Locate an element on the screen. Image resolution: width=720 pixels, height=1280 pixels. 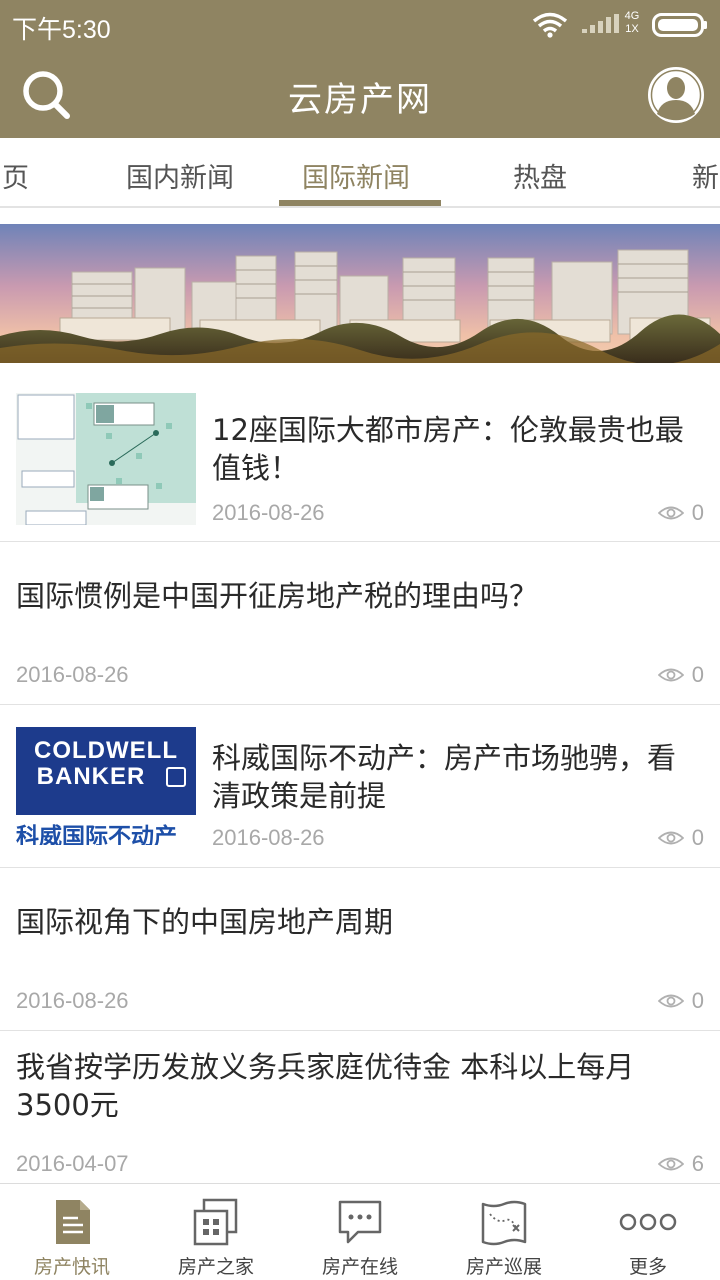
network-type-top: 4G is located at coordinates (632, 16).